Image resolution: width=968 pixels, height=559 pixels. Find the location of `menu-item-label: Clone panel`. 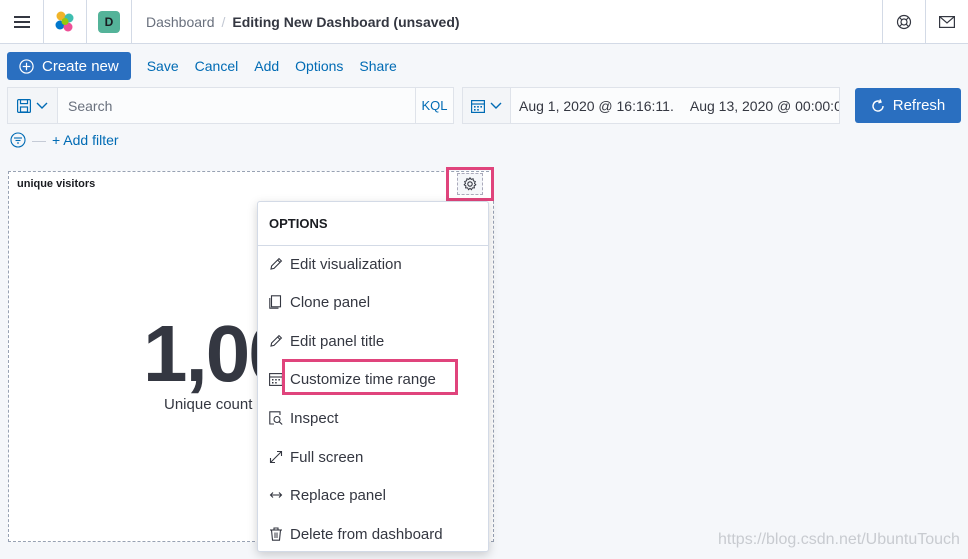

menu-item-label: Clone panel is located at coordinates (330, 302).